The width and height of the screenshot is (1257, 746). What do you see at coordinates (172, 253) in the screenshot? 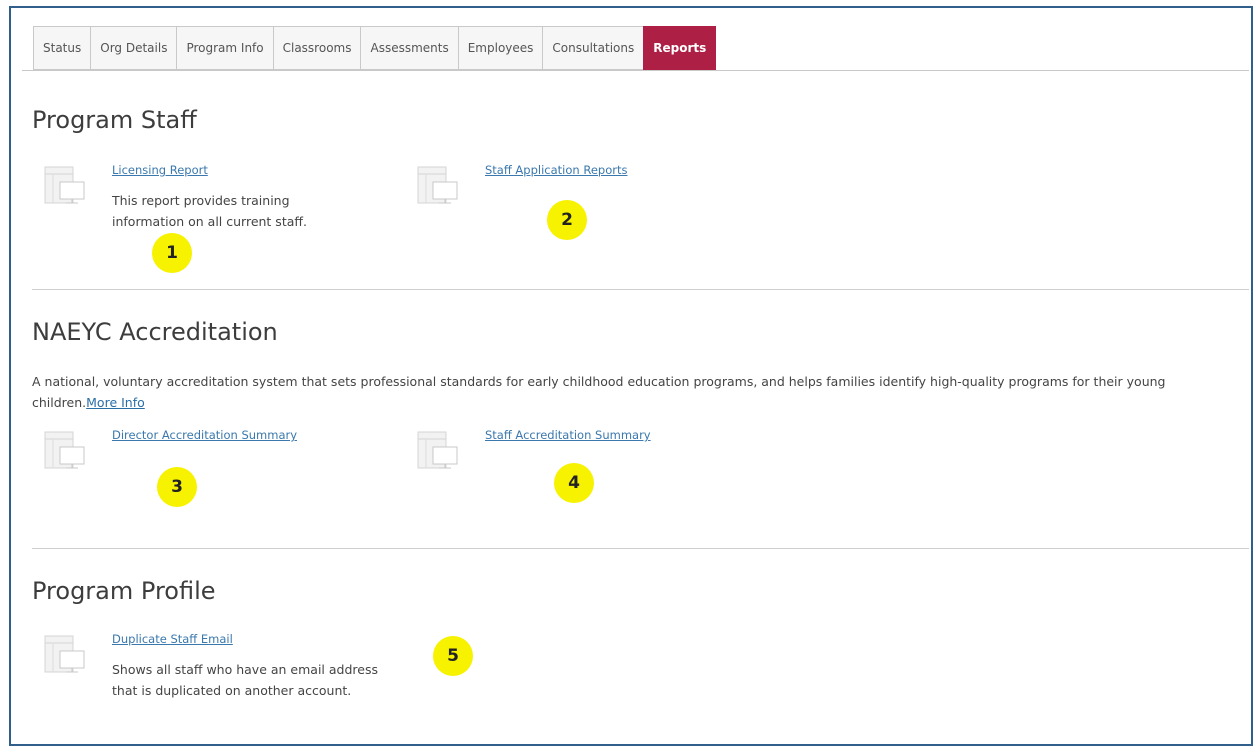
I see `annotation-badge-1: 1` at bounding box center [172, 253].